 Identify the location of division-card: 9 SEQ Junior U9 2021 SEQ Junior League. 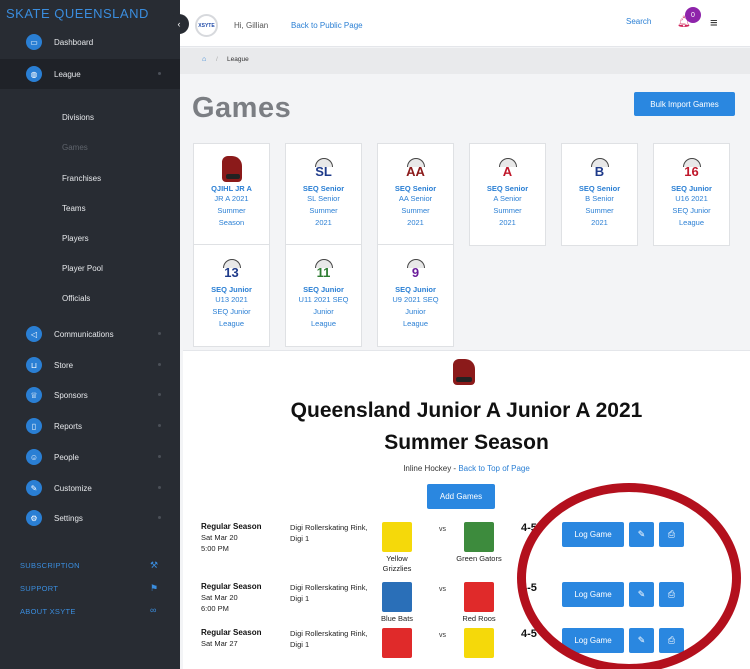
(415, 295).